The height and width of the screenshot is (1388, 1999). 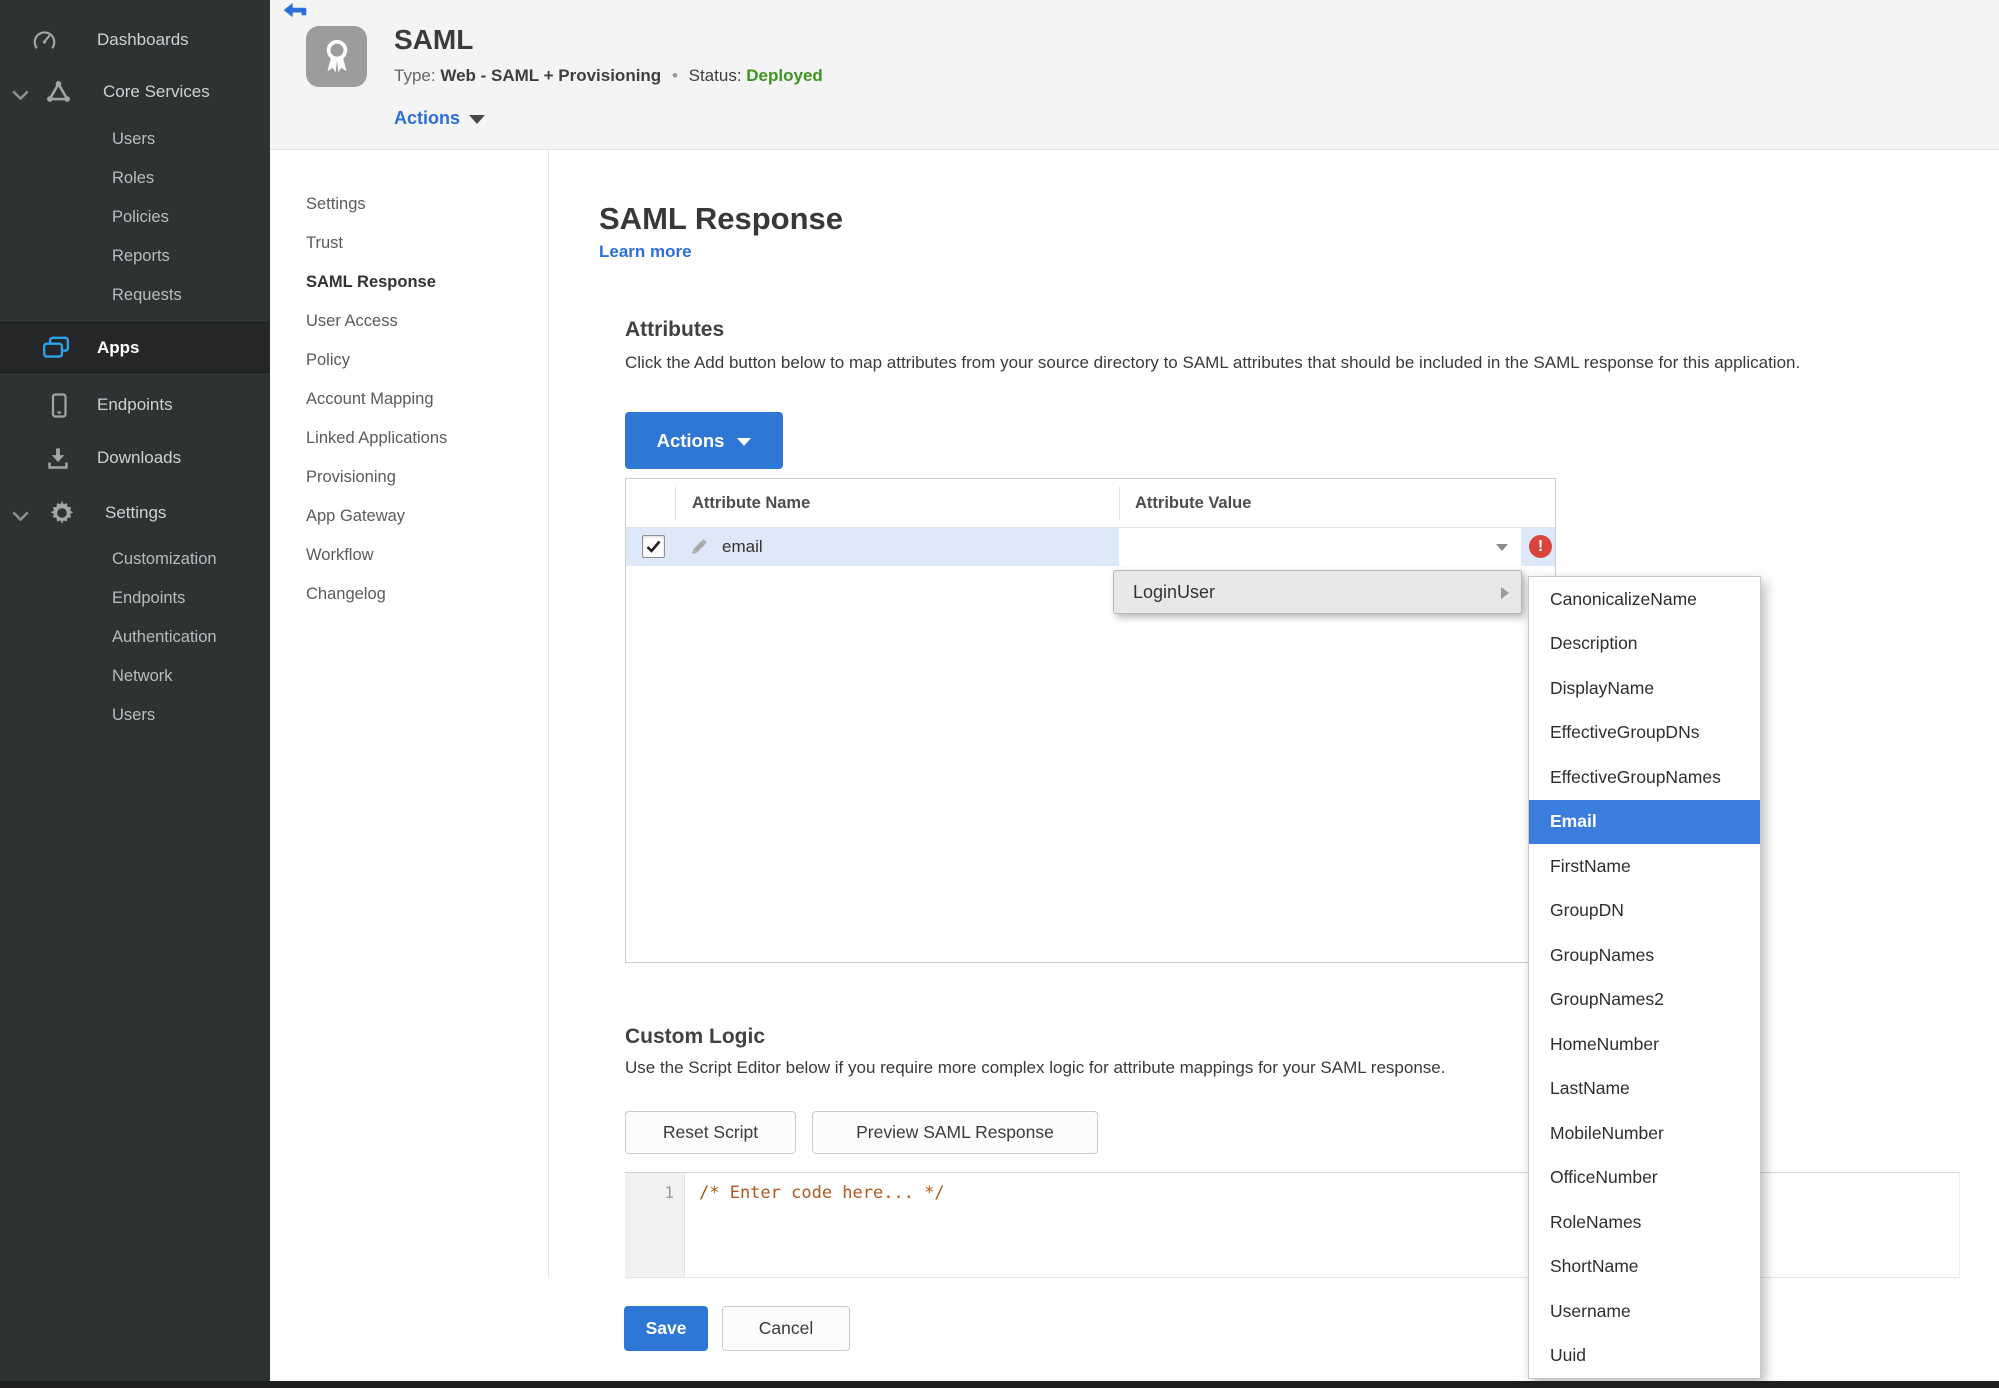 I want to click on attribute-option: ShortName, so click(x=1644, y=1267).